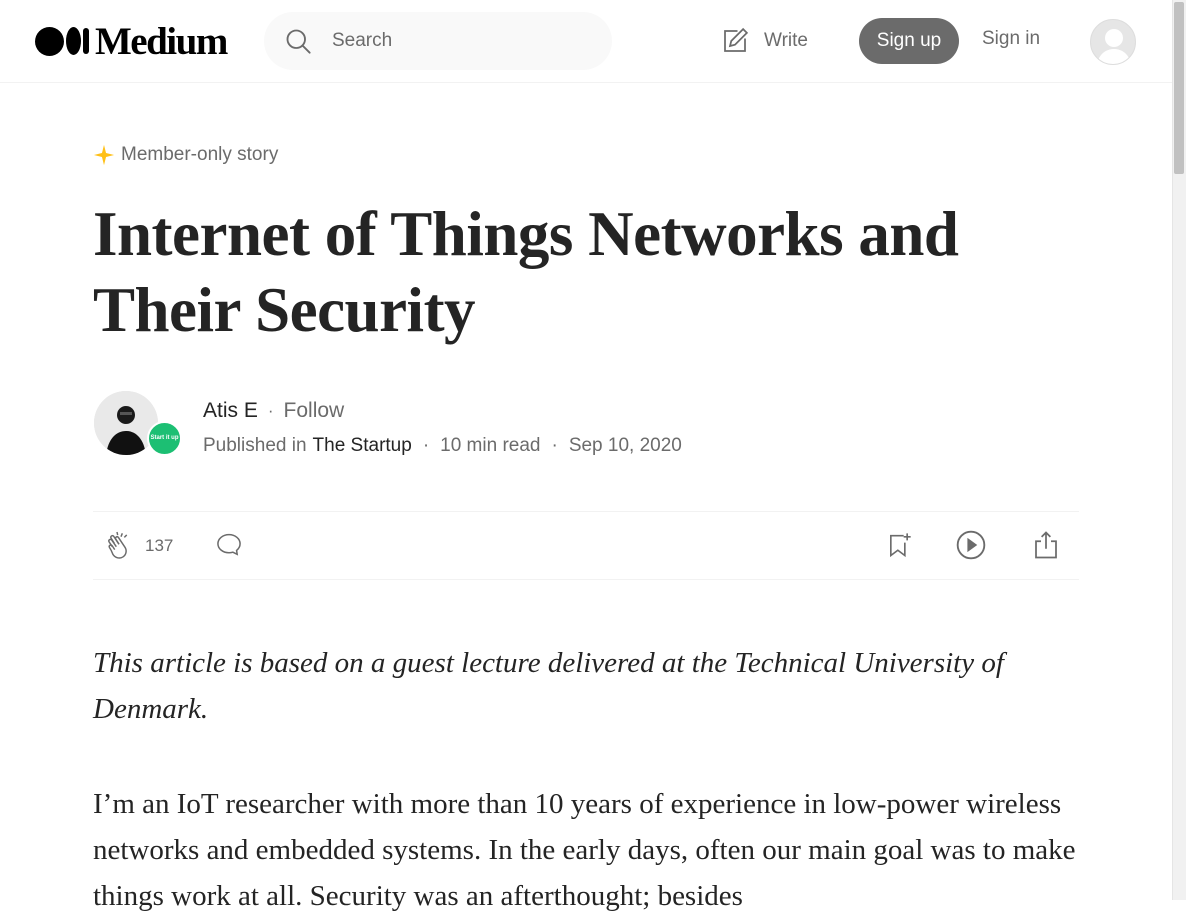 The image size is (1186, 919). I want to click on author-name: Atis E, so click(230, 411).